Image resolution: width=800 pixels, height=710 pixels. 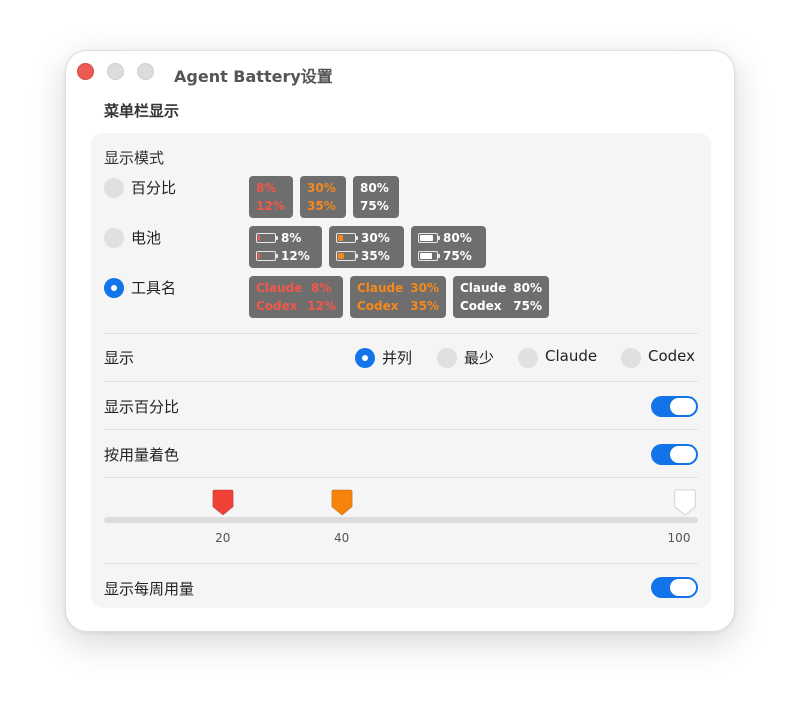 What do you see at coordinates (447, 358) in the screenshot?
I see `radio-minimal` at bounding box center [447, 358].